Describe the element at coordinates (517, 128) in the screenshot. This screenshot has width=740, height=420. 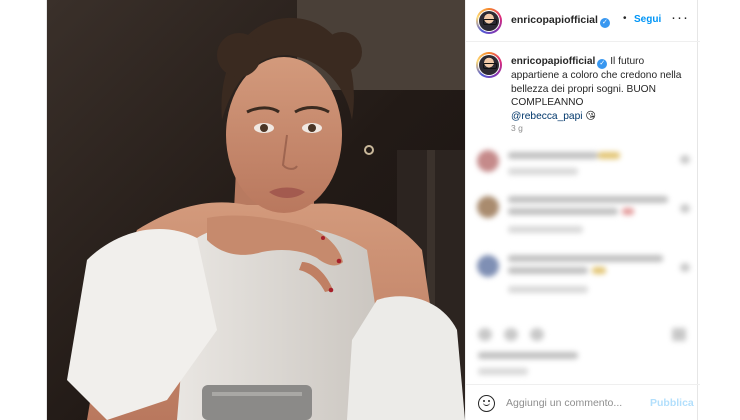
I see `caption-timestamp: 3 g` at that location.